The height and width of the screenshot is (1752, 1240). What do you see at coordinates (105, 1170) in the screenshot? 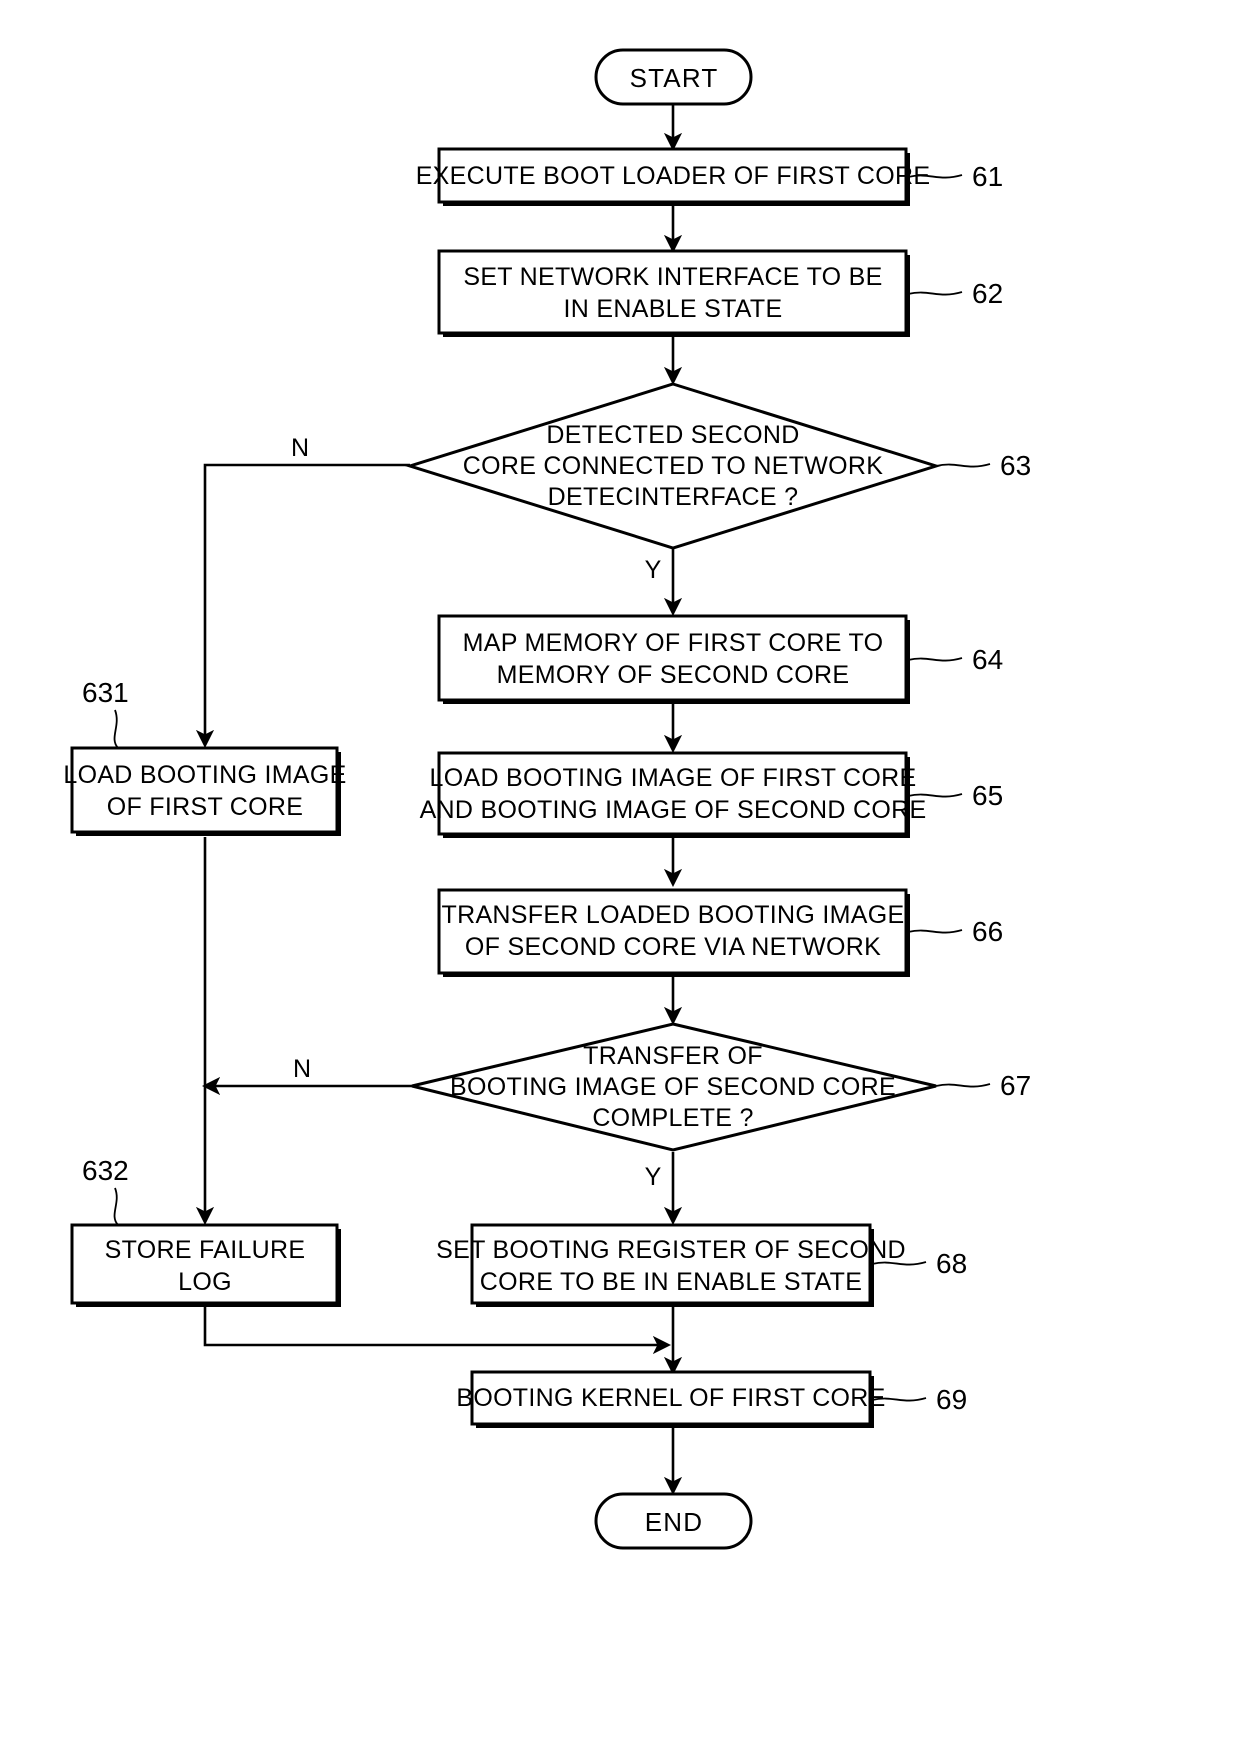
I see `ref-label-632: 632` at bounding box center [105, 1170].